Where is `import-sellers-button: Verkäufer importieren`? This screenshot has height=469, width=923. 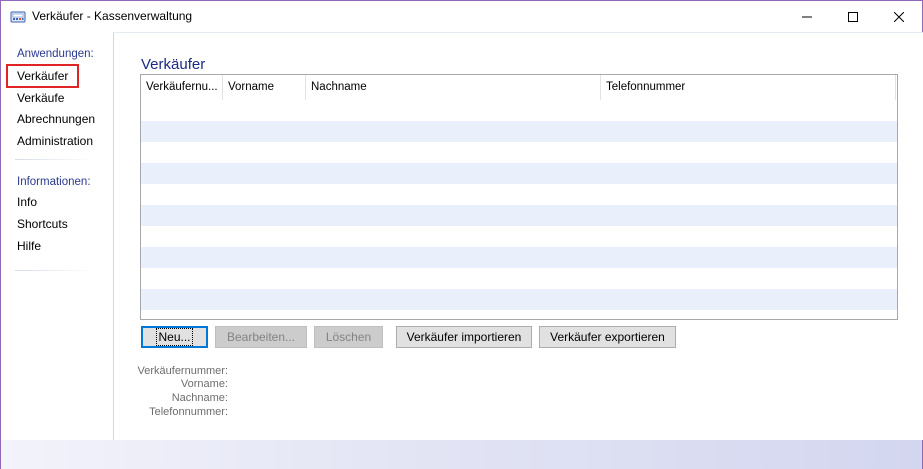 import-sellers-button: Verkäufer importieren is located at coordinates (464, 337).